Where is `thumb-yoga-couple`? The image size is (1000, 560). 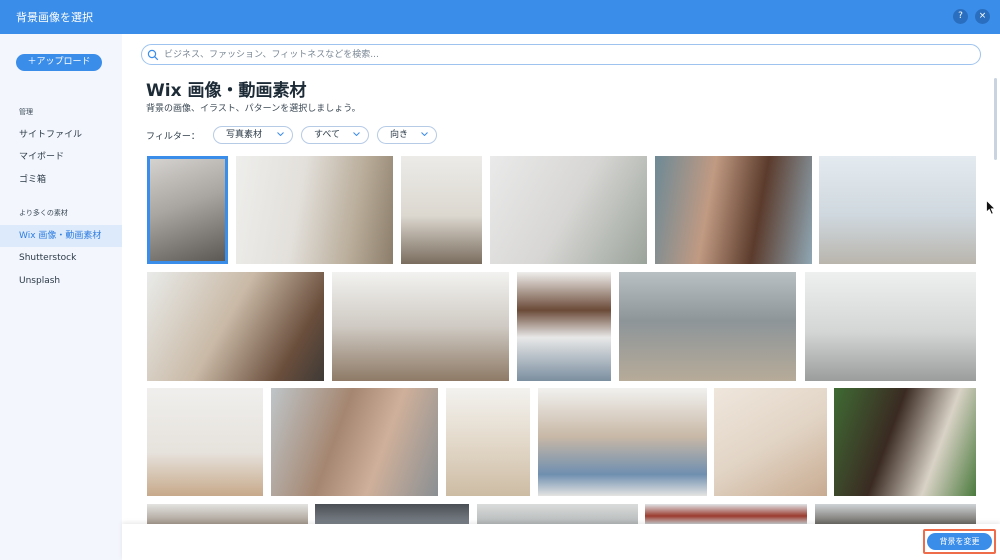 thumb-yoga-couple is located at coordinates (568, 210).